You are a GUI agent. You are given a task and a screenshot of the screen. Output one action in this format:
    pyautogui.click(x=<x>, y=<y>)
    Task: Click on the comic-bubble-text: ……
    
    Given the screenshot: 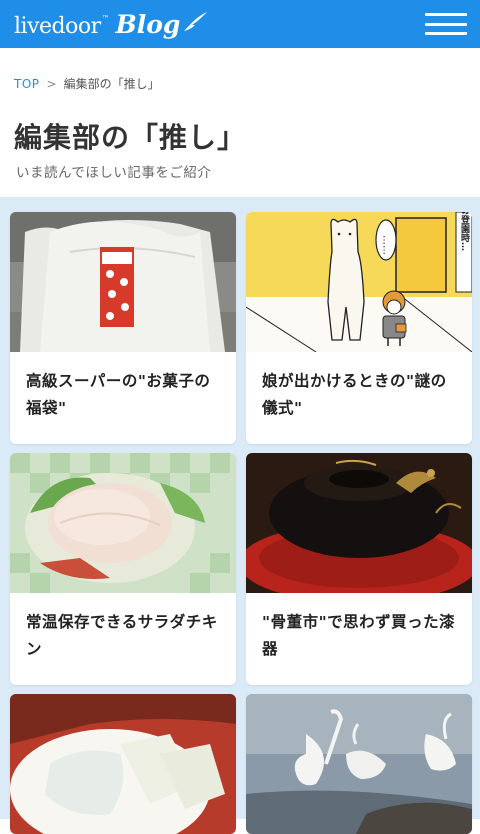 What is the action you would take?
    pyautogui.click(x=386, y=245)
    